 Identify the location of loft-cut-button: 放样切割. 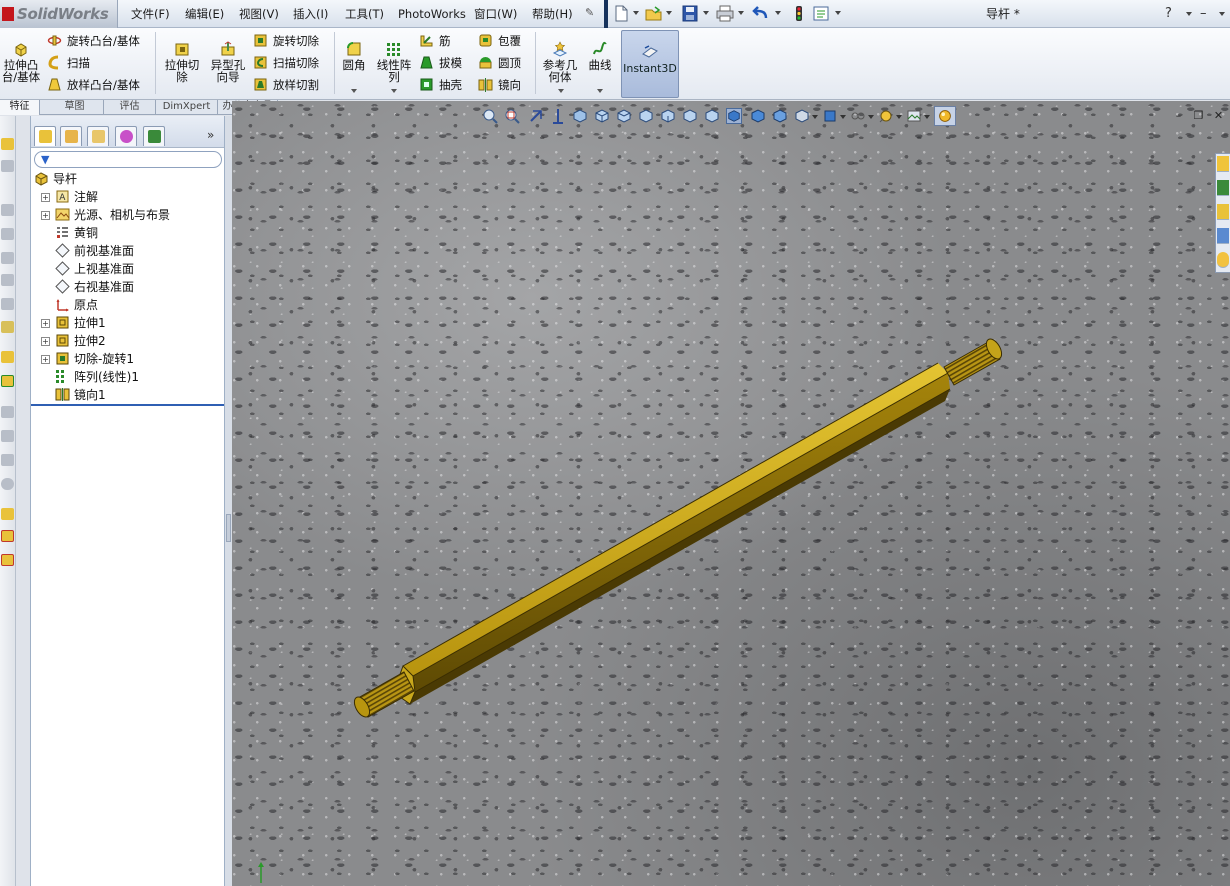
(286, 85).